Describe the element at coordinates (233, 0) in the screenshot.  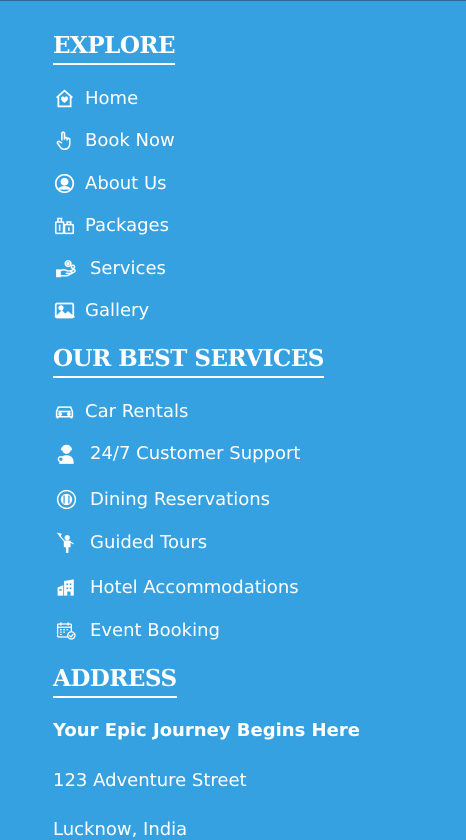
I see `top-border` at that location.